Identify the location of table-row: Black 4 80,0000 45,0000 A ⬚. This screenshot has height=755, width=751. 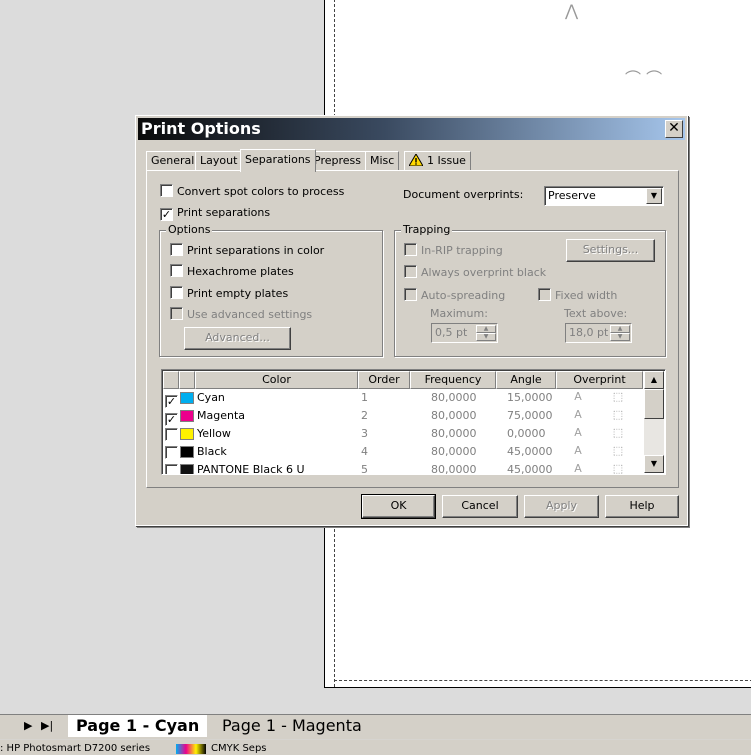
(403, 452).